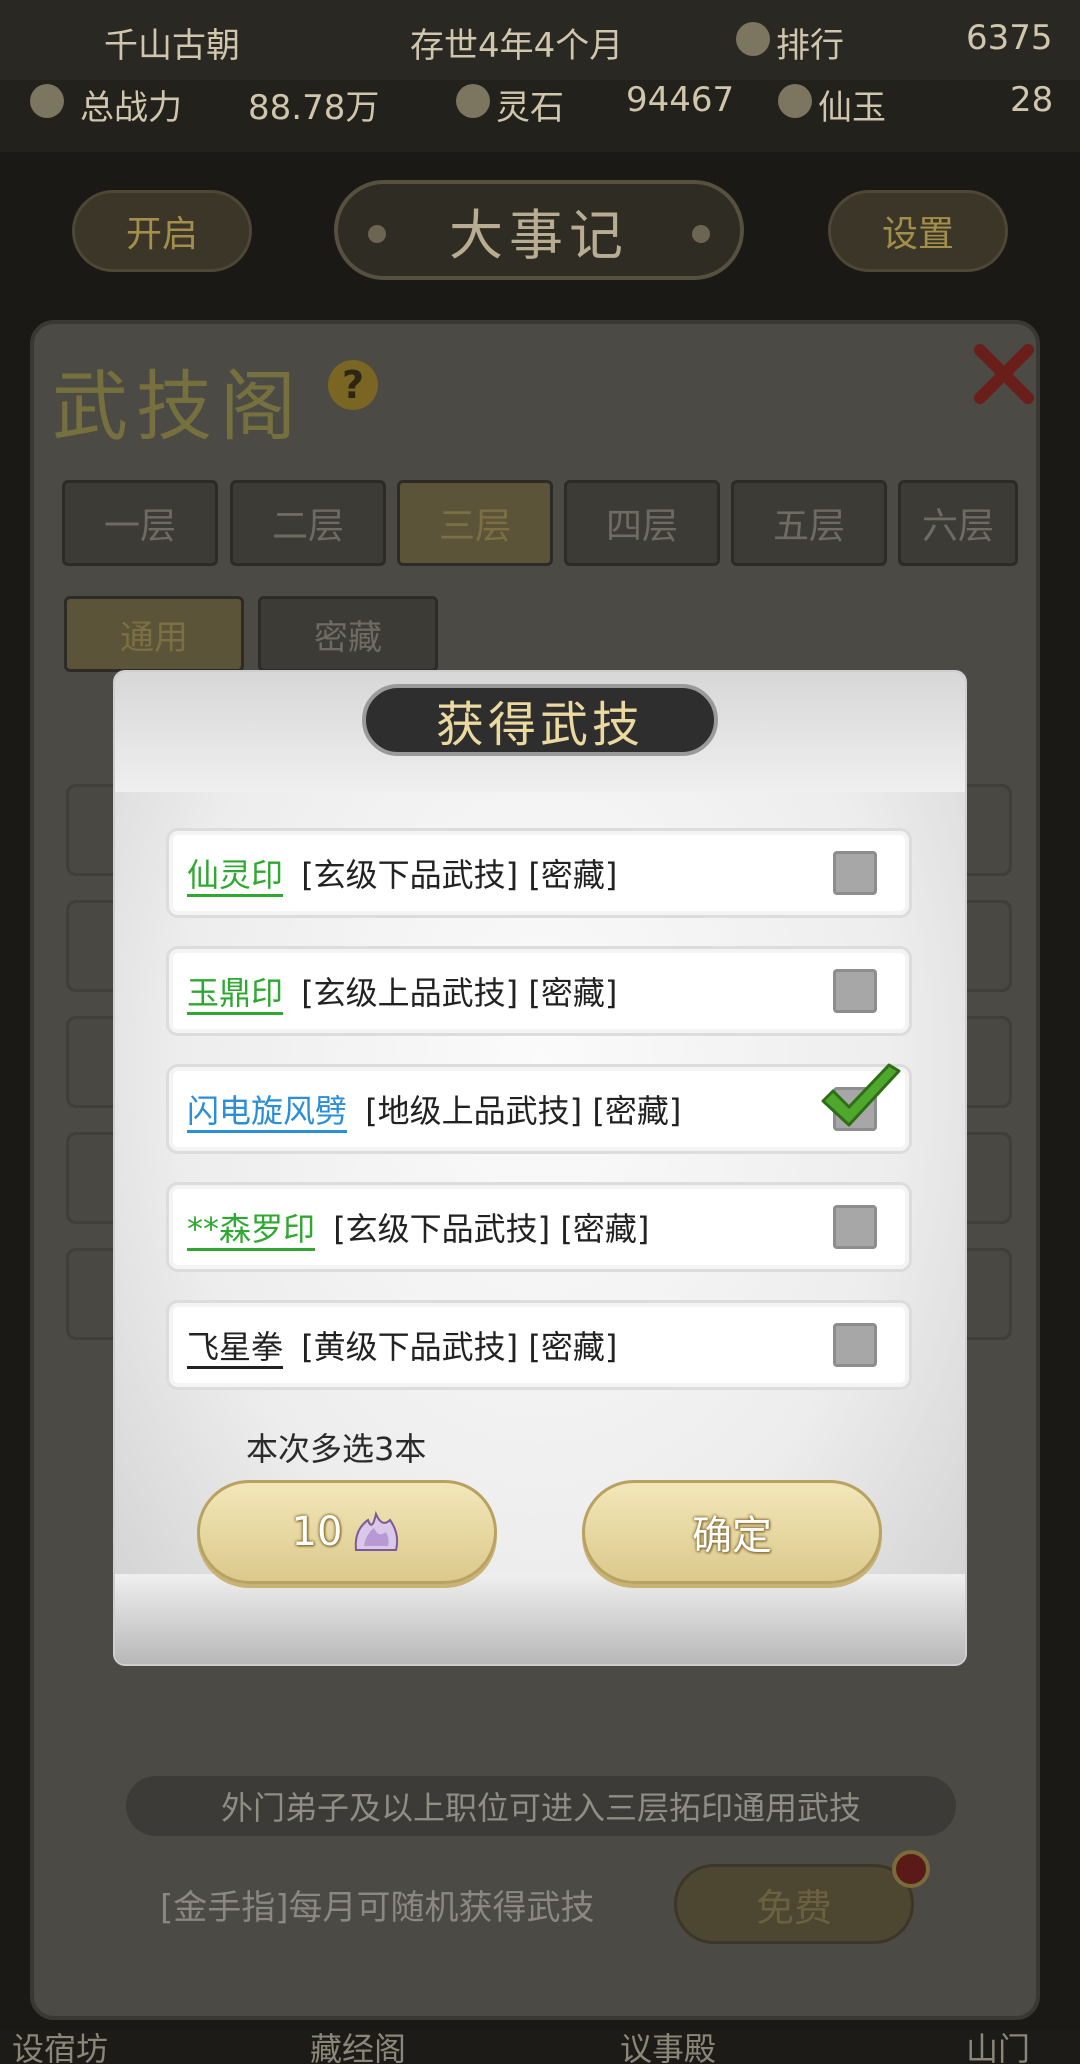  What do you see at coordinates (1009, 38) in the screenshot?
I see `rank-value: 6375` at bounding box center [1009, 38].